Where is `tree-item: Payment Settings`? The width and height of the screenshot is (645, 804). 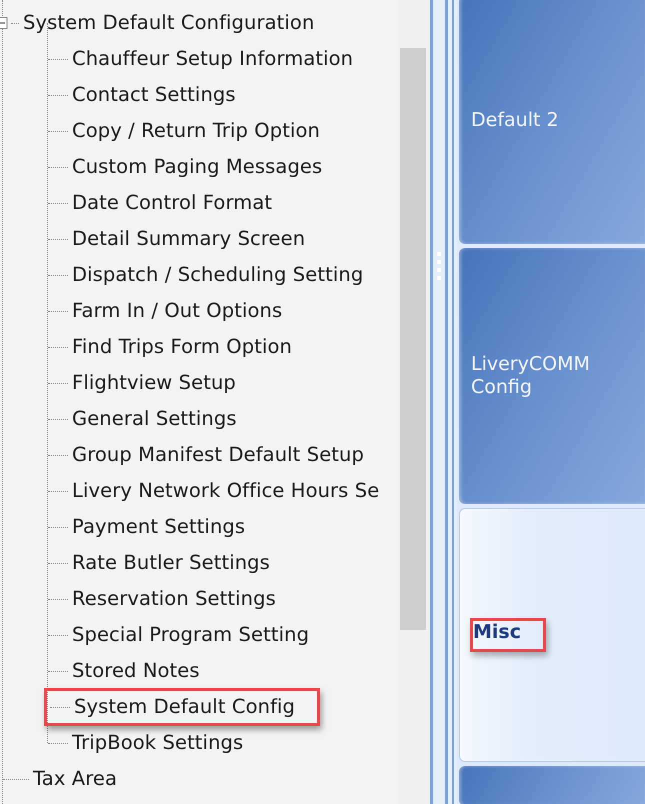 tree-item: Payment Settings is located at coordinates (159, 527).